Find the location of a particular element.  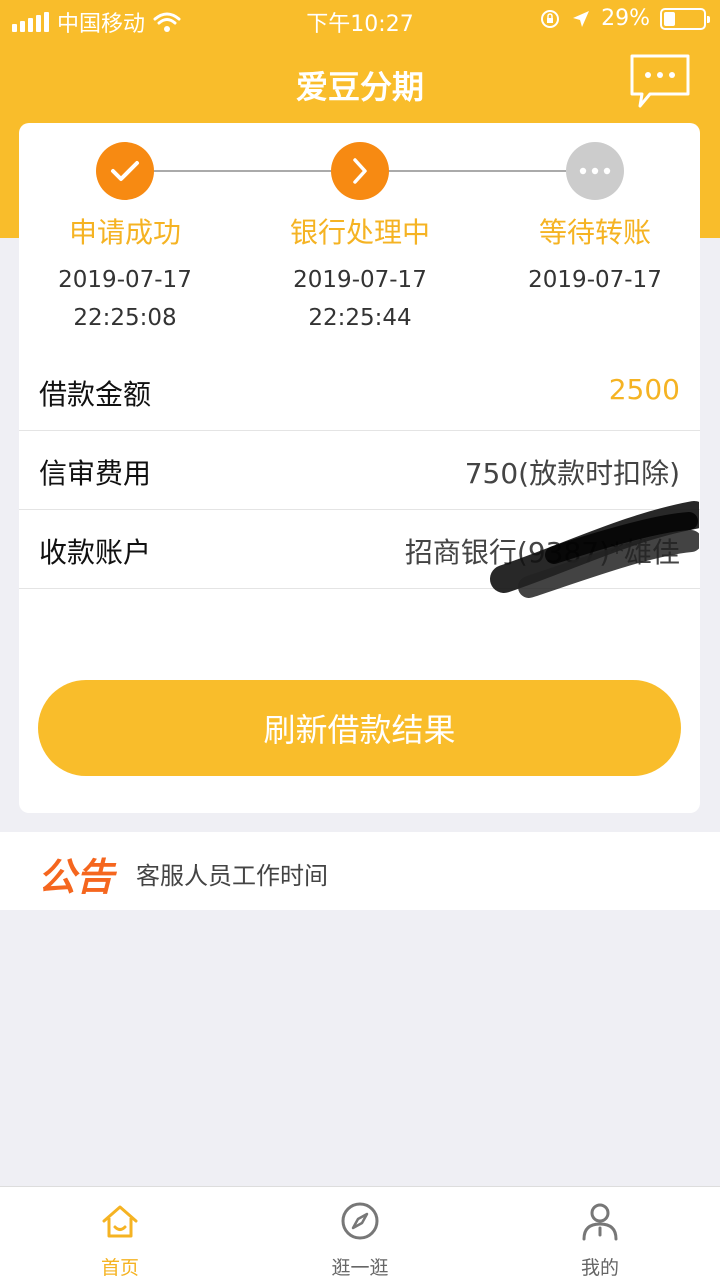

tab-bar: 首页 逛一逛 我的 is located at coordinates (360, 1233).